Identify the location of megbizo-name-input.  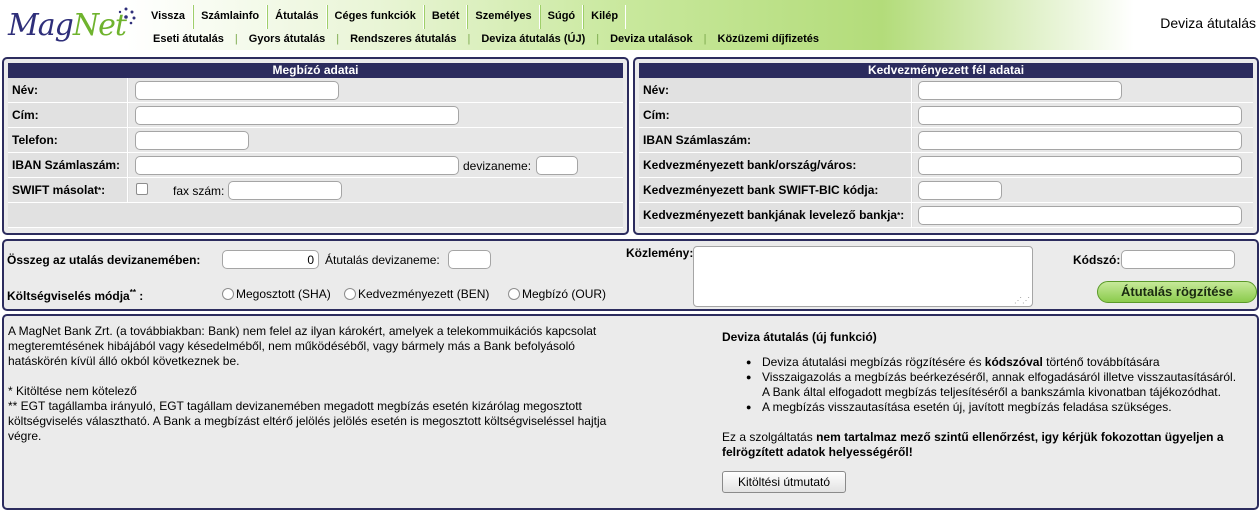
(237, 90).